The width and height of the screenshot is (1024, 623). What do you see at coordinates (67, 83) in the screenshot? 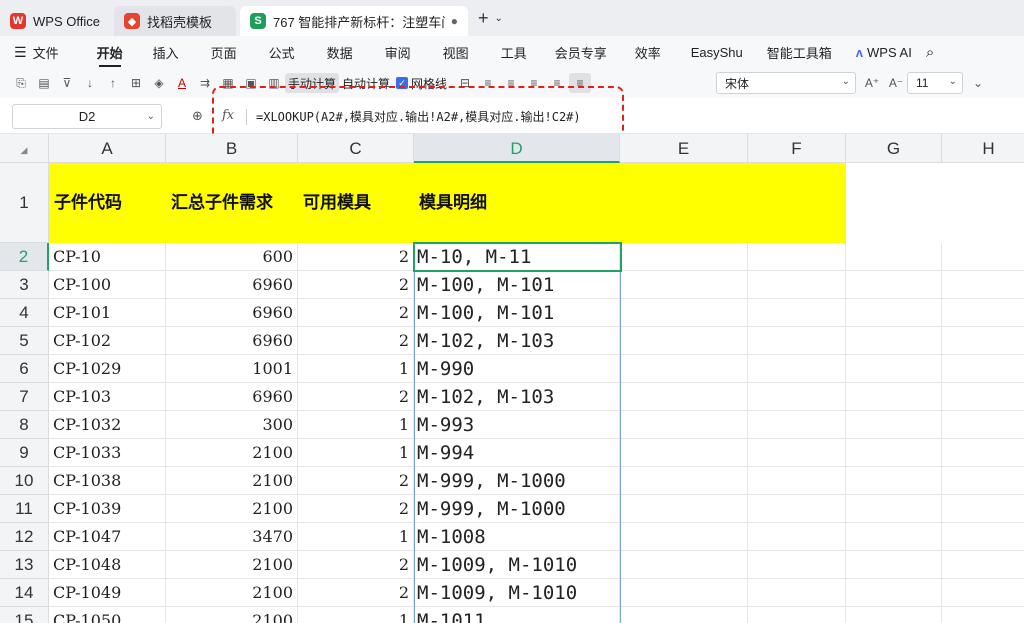
I see `filter-icon: ⊽` at bounding box center [67, 83].